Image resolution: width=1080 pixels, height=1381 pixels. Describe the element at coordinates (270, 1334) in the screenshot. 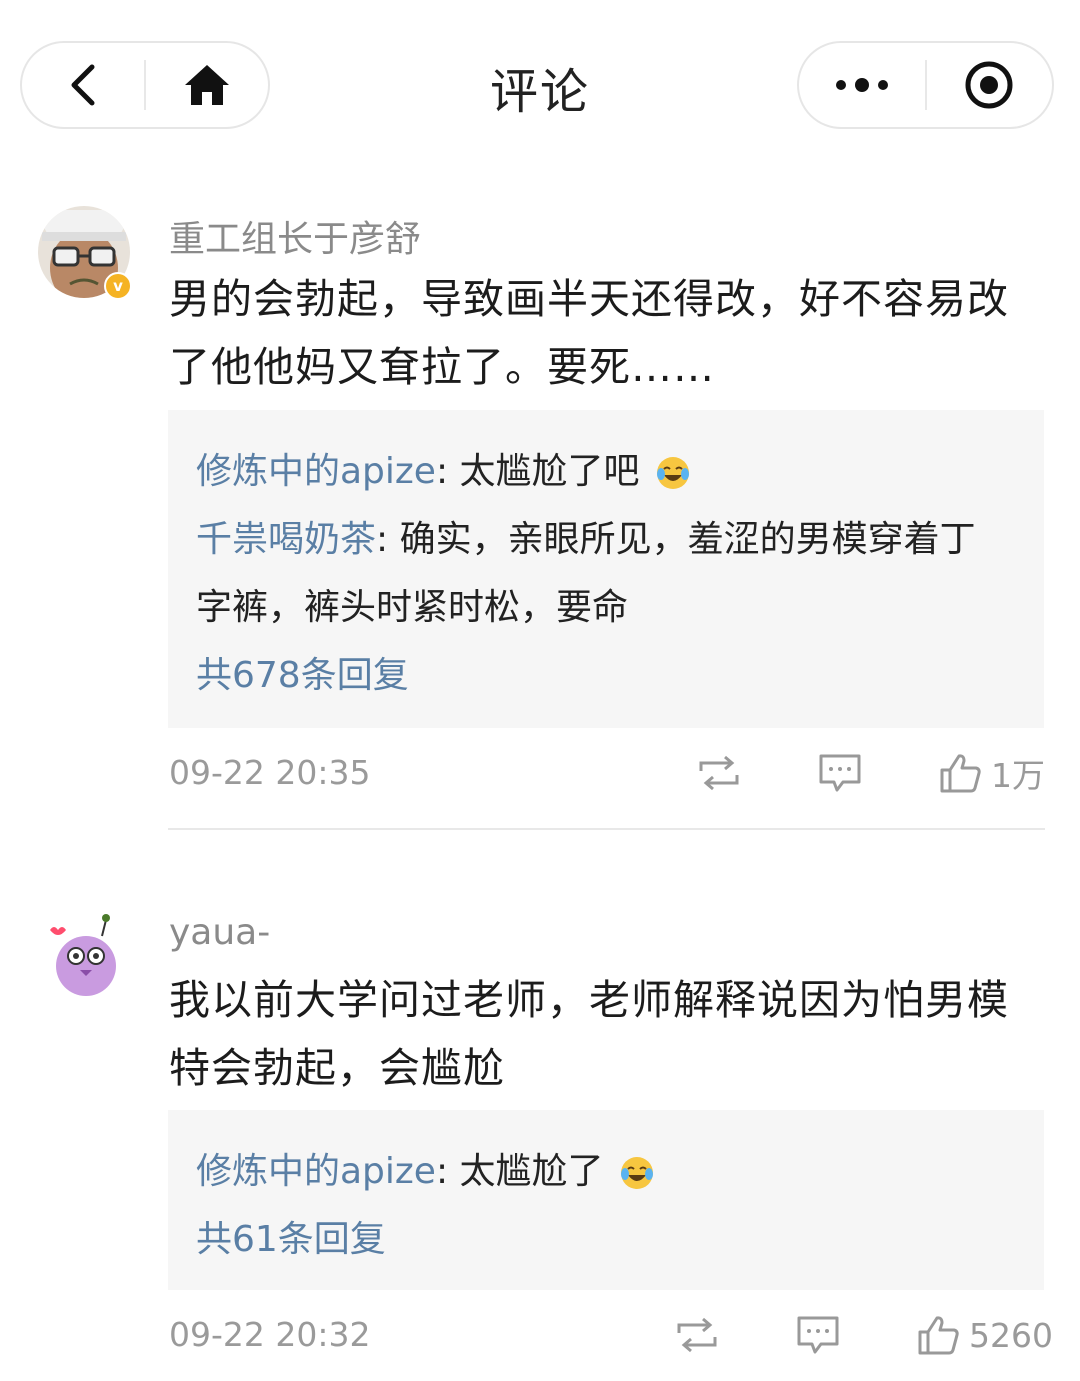

I see `comment-time: 09-22 20:32` at that location.